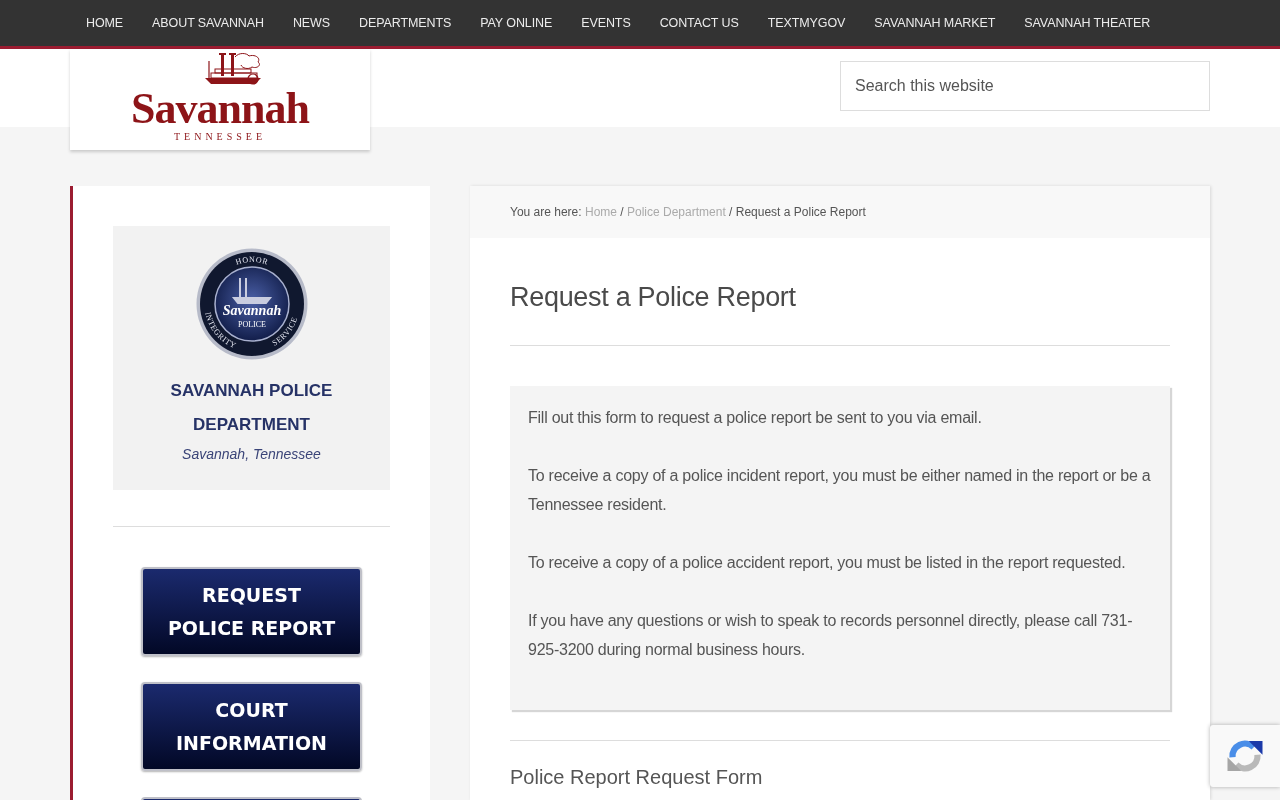 This screenshot has height=800, width=1280. Describe the element at coordinates (637, 777) in the screenshot. I see `form-heading: Police Report Request Form` at that location.